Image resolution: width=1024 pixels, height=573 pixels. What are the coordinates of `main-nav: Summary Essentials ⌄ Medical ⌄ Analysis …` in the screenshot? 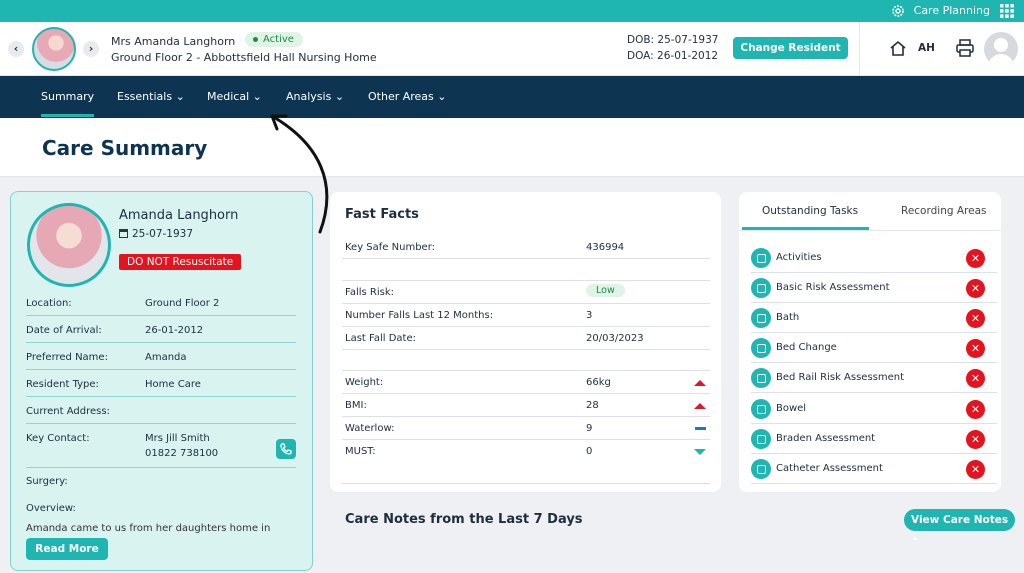 It's located at (512, 97).